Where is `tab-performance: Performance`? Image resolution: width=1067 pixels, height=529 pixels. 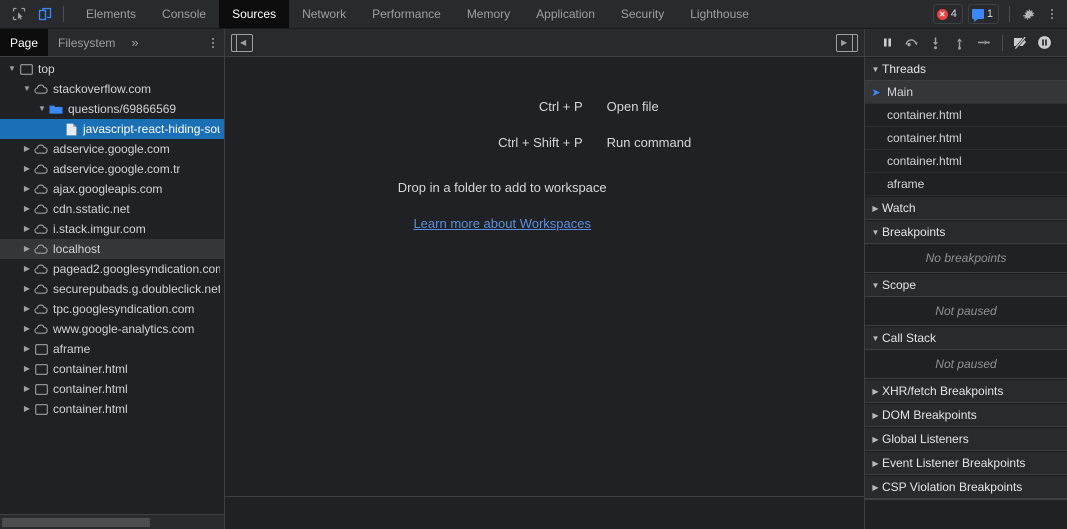
tab-performance: Performance is located at coordinates (406, 14).